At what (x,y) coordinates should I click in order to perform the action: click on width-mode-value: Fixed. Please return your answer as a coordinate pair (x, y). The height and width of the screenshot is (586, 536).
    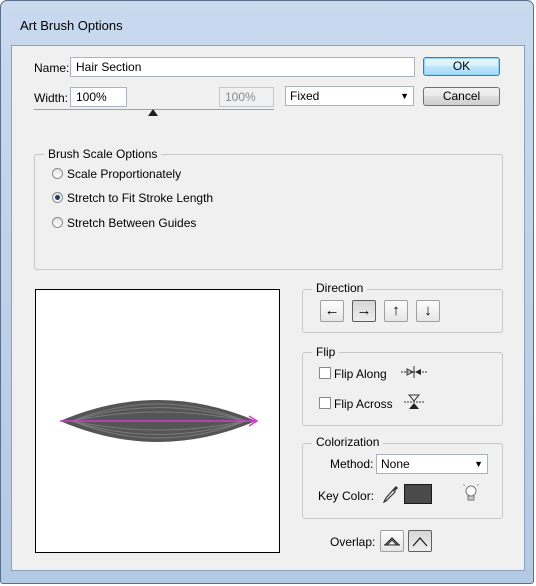
    Looking at the image, I should click on (305, 96).